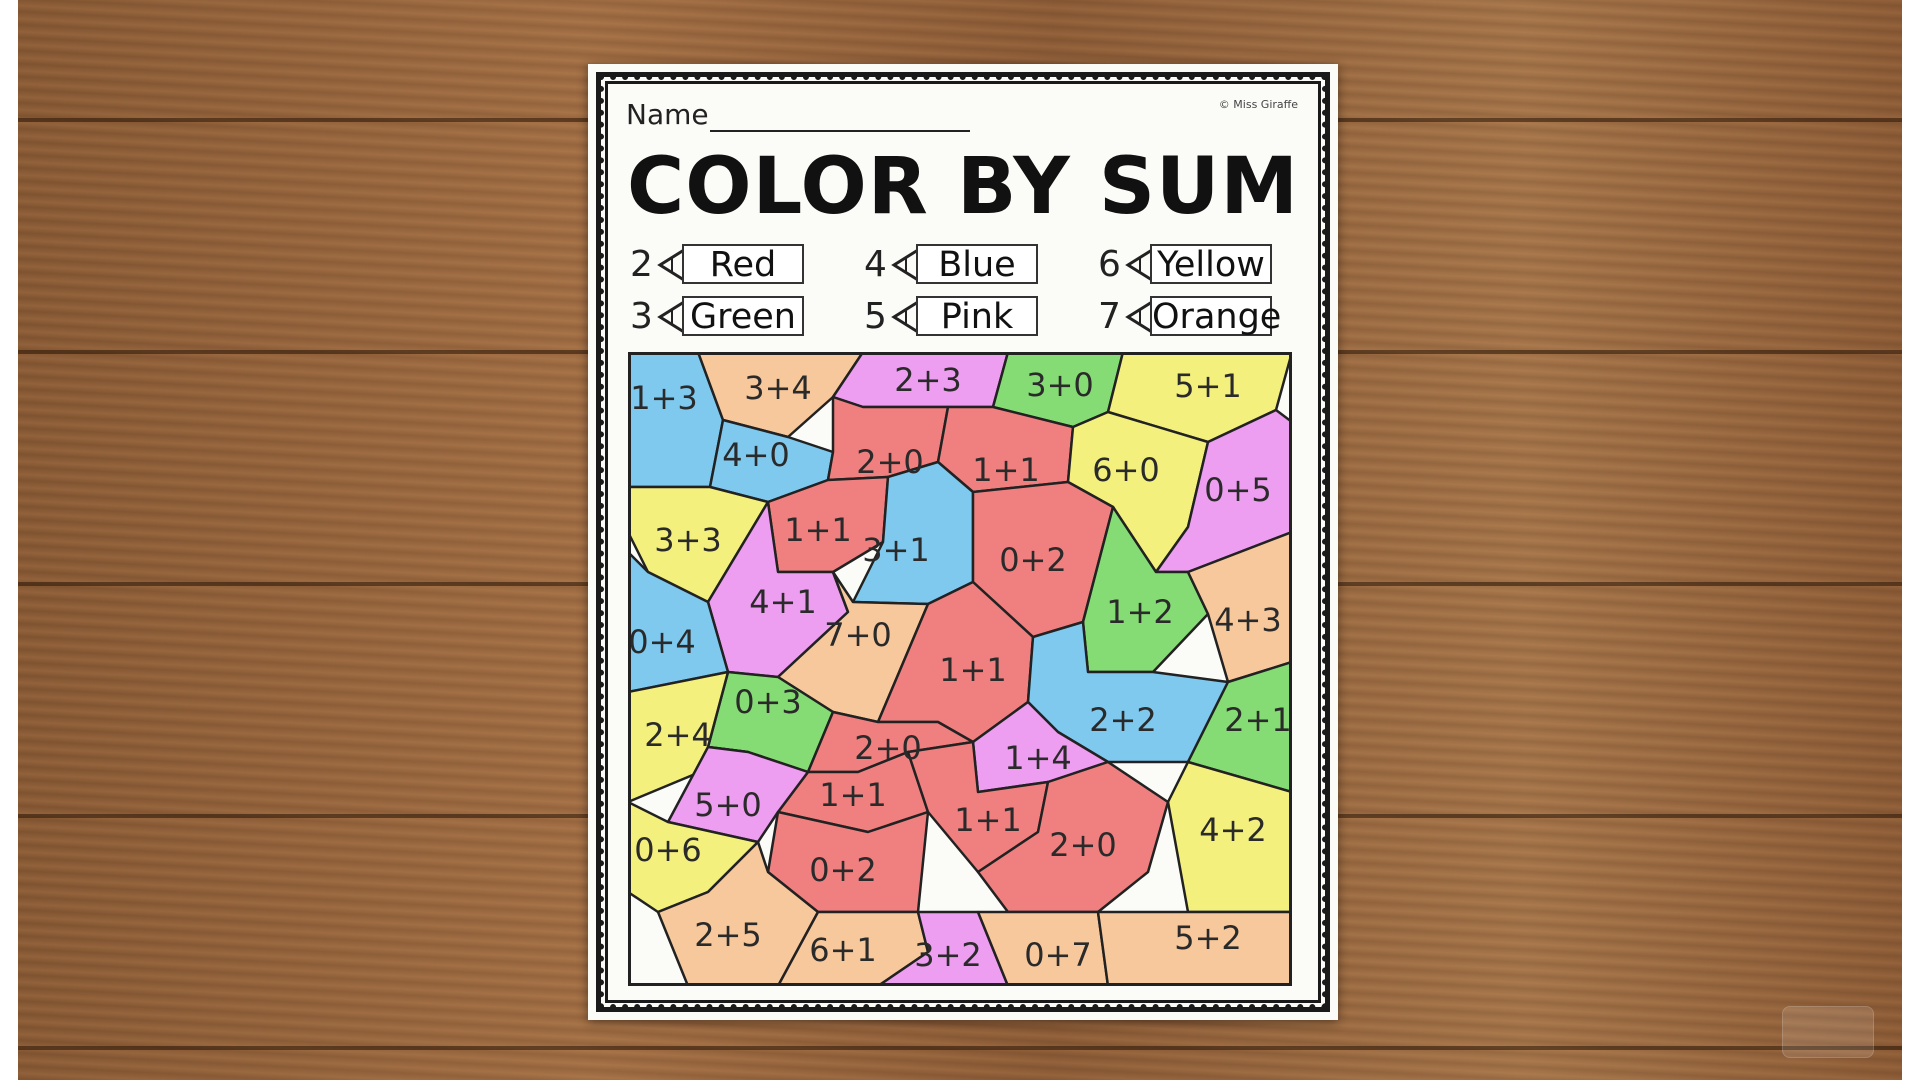 This screenshot has height=1080, width=1920. Describe the element at coordinates (1109, 316) in the screenshot. I see `key-number: 7` at that location.